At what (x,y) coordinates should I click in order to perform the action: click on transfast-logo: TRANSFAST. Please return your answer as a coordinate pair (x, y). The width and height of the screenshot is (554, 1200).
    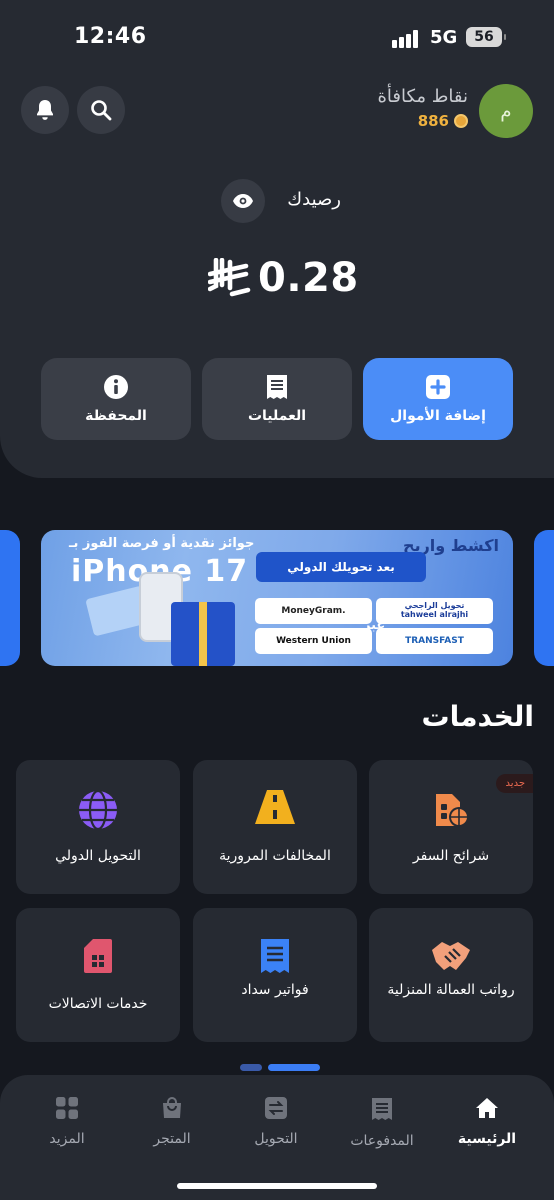
    Looking at the image, I should click on (434, 641).